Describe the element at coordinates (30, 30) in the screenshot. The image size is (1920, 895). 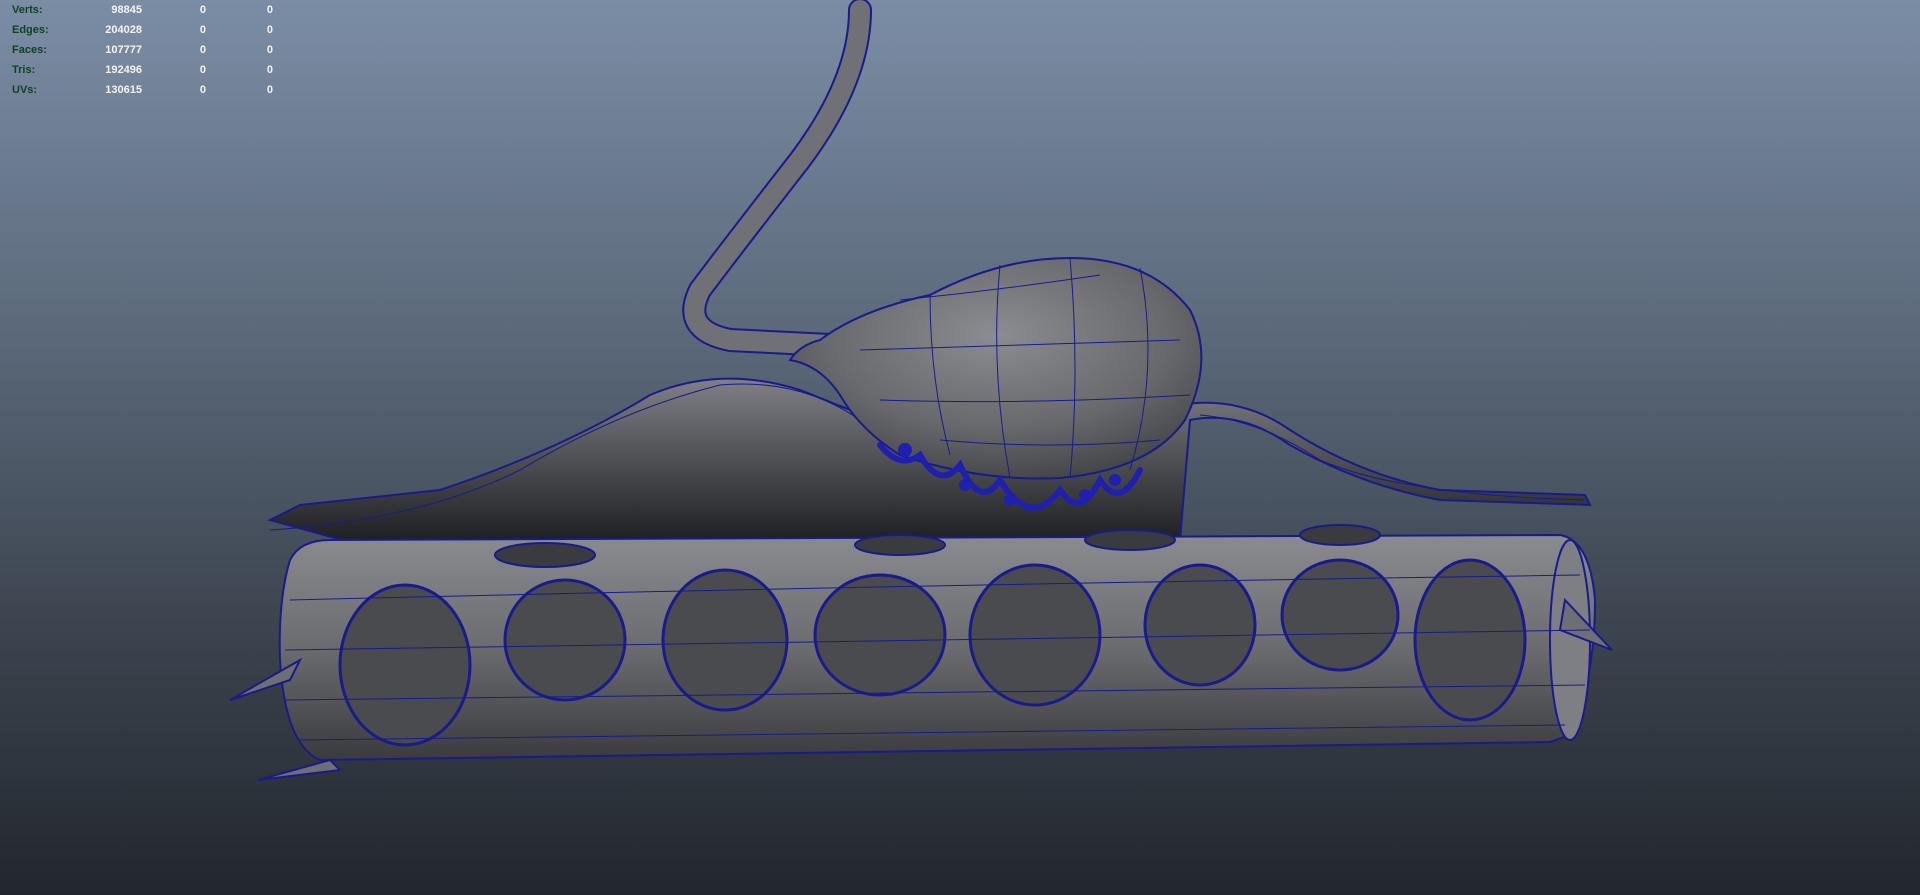
I see `hud-label: Edges:` at that location.